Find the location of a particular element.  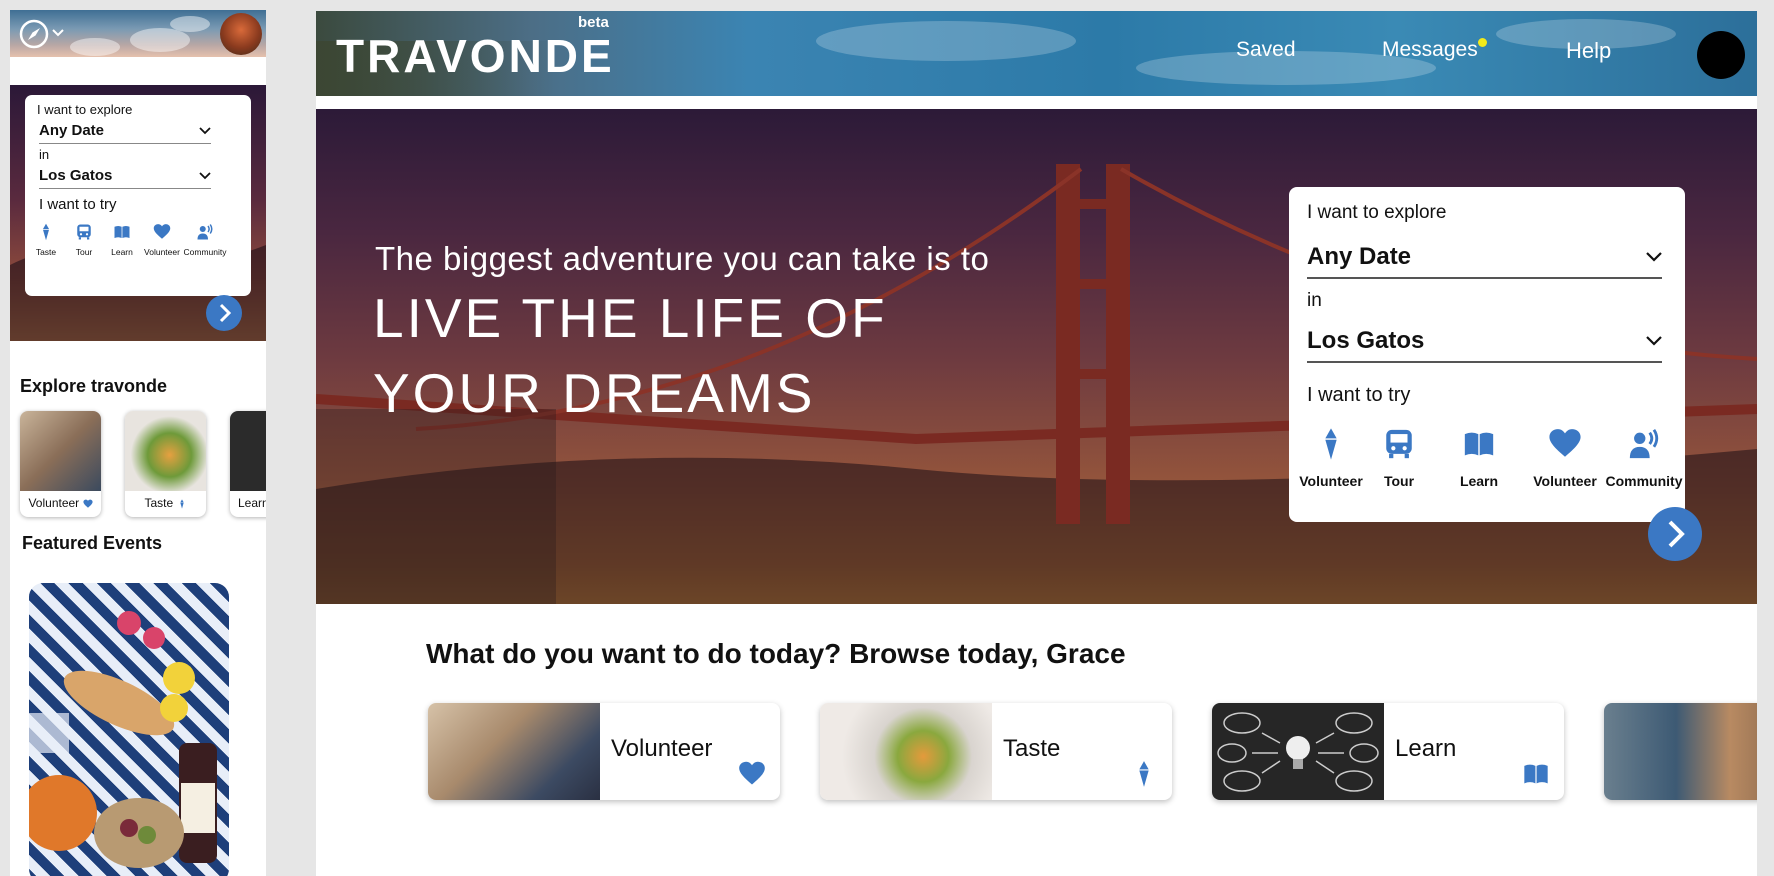

nav-messages: Messages is located at coordinates (1430, 50).